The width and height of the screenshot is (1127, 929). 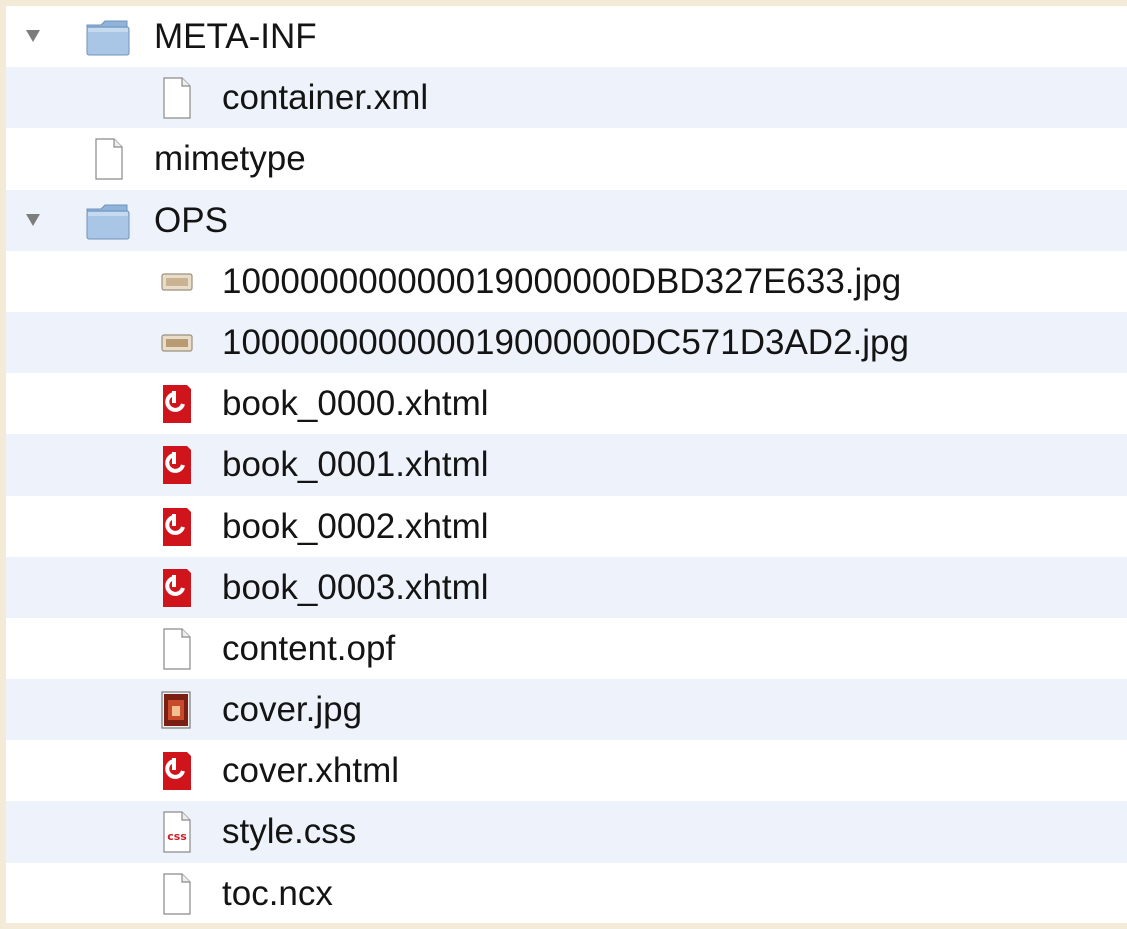 What do you see at coordinates (191, 220) in the screenshot?
I see `item-name: OPS` at bounding box center [191, 220].